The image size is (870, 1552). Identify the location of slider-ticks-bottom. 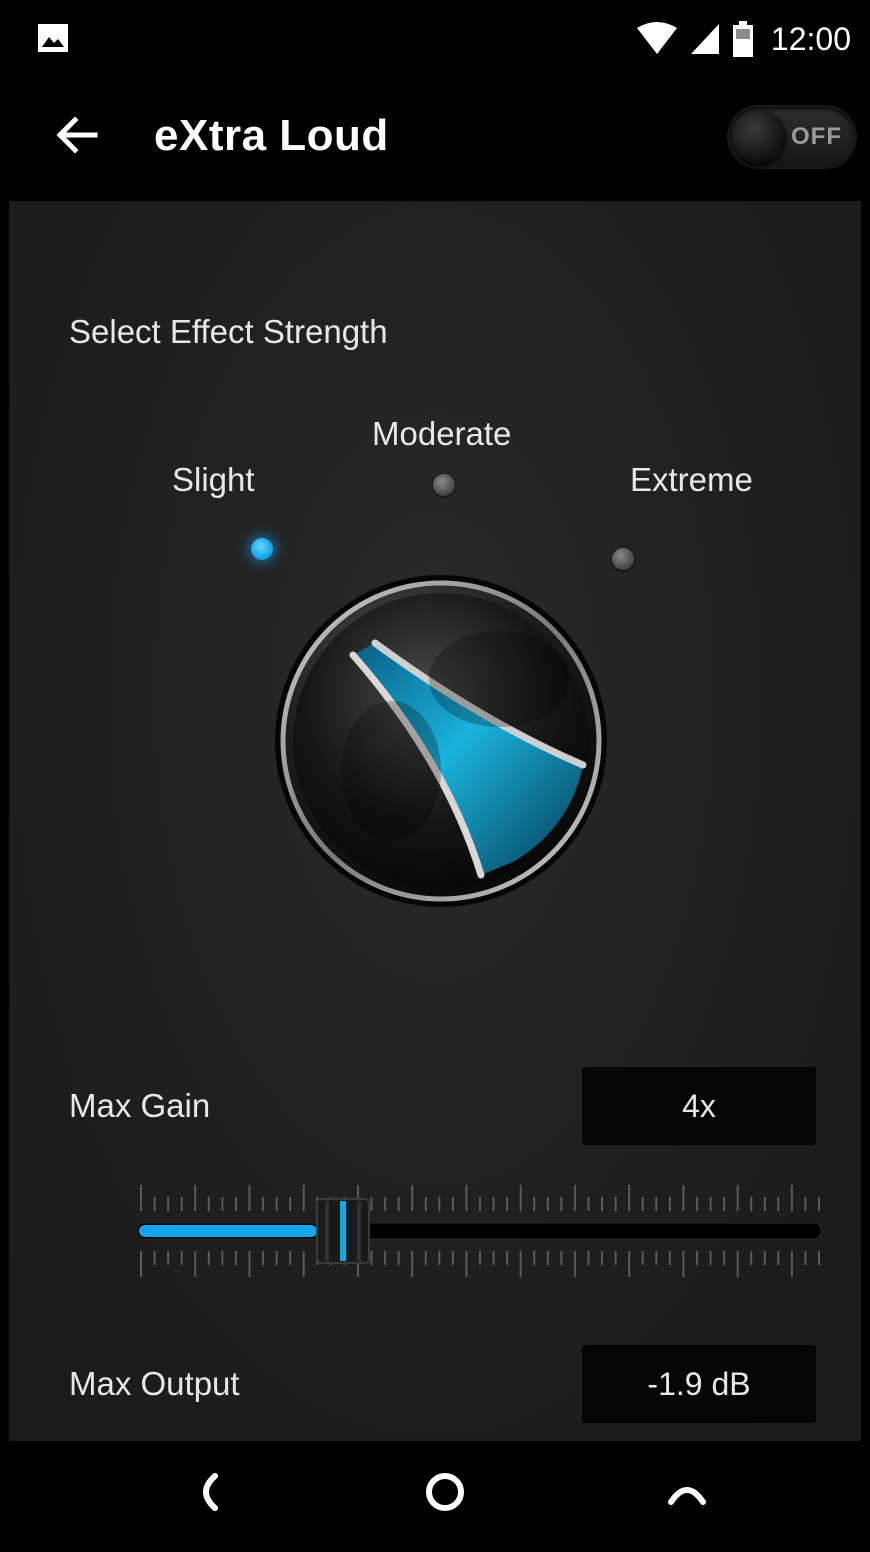
(480, 1264).